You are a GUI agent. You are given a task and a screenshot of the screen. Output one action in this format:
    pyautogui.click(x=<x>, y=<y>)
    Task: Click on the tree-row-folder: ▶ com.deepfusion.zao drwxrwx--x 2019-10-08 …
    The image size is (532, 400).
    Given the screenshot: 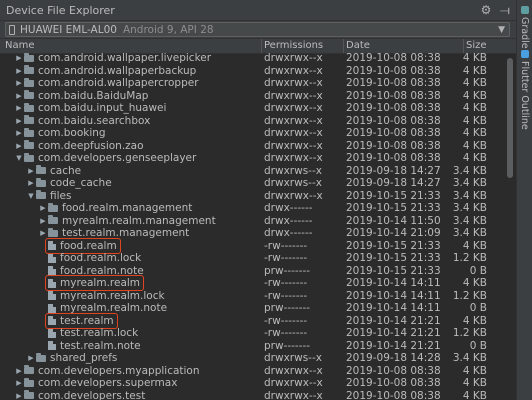 What is the action you would take?
    pyautogui.click(x=258, y=146)
    